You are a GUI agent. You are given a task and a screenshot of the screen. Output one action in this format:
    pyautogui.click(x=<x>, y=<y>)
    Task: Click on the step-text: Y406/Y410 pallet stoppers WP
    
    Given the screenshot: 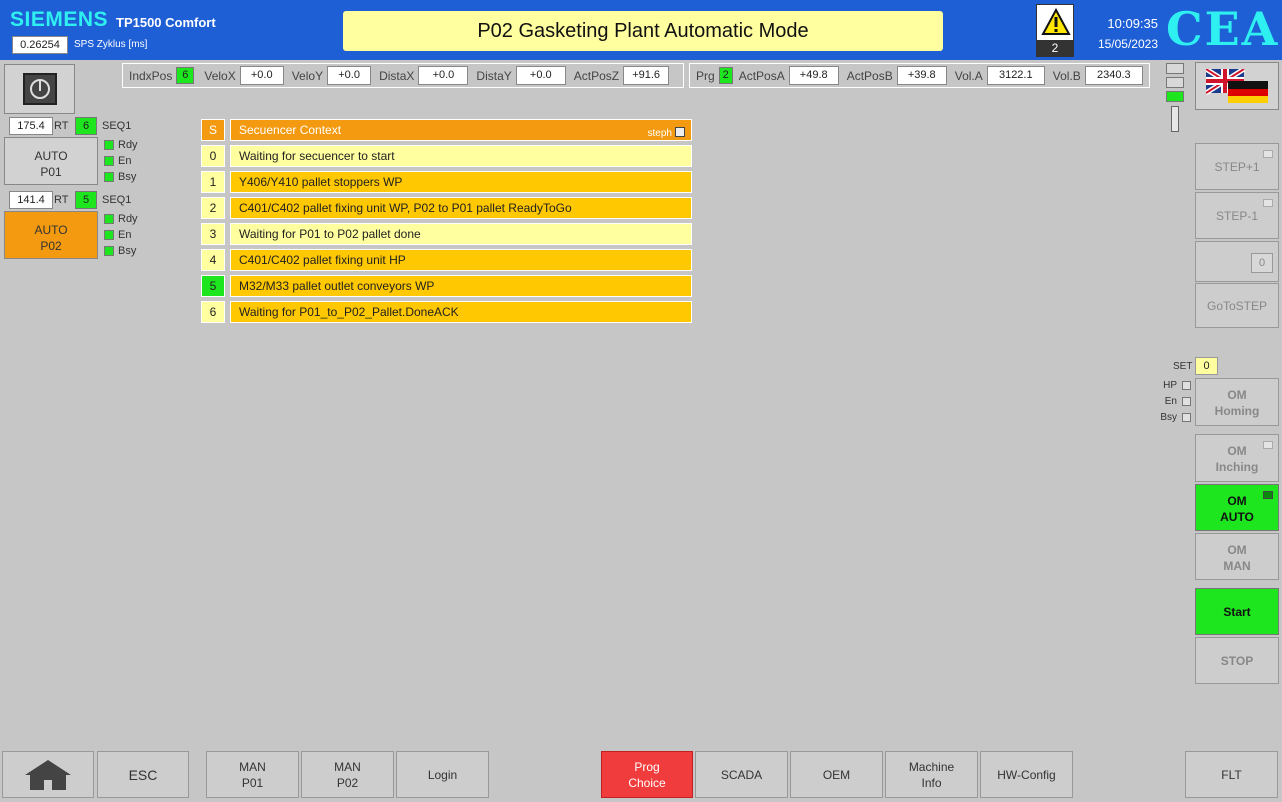 What is the action you would take?
    pyautogui.click(x=461, y=182)
    